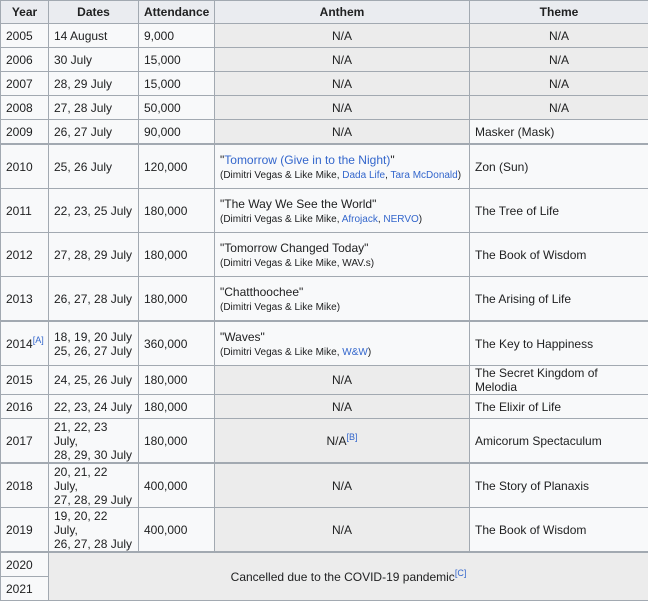  Describe the element at coordinates (559, 12) in the screenshot. I see `column-header-theme: Theme` at that location.